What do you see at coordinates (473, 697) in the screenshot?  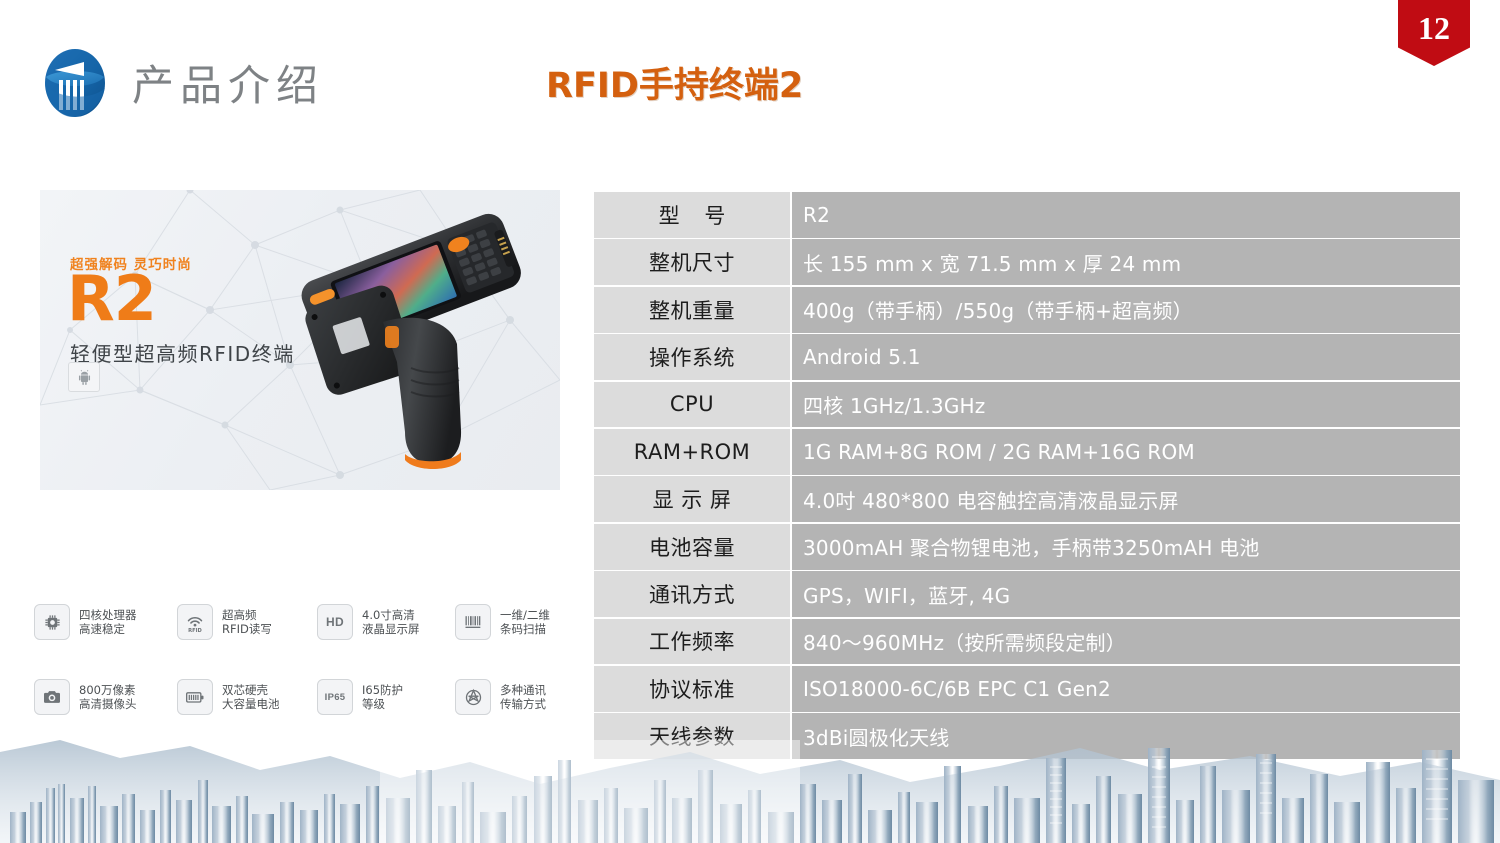 I see `network-icon` at bounding box center [473, 697].